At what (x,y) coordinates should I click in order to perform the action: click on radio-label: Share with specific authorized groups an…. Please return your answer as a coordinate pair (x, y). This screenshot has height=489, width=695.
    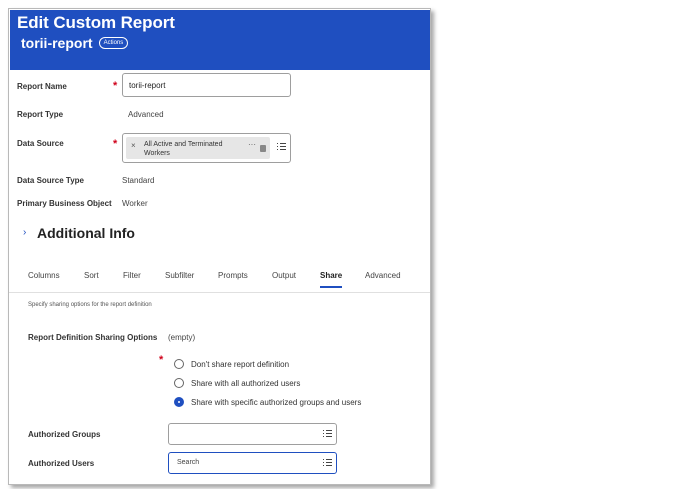
    Looking at the image, I should click on (276, 402).